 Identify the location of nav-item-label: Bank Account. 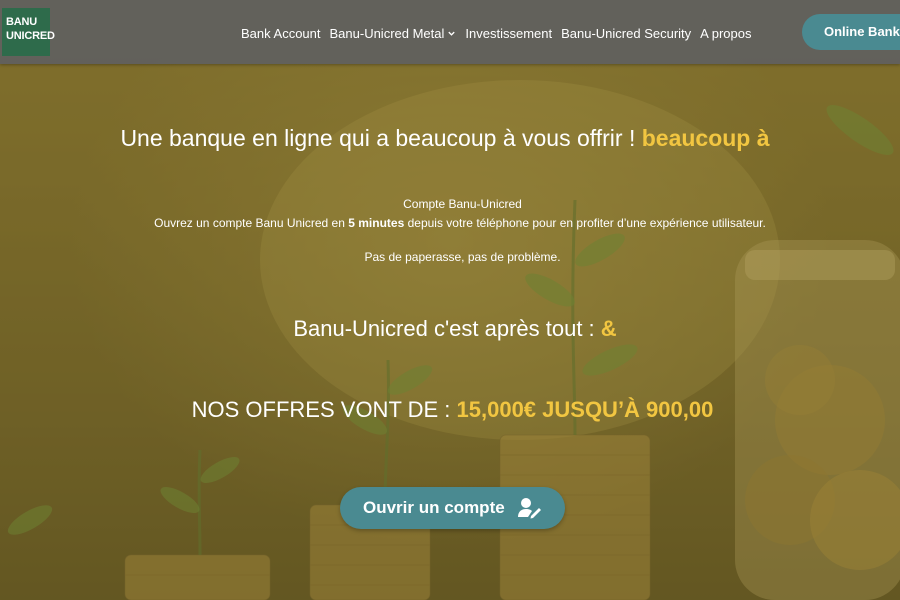
(281, 33).